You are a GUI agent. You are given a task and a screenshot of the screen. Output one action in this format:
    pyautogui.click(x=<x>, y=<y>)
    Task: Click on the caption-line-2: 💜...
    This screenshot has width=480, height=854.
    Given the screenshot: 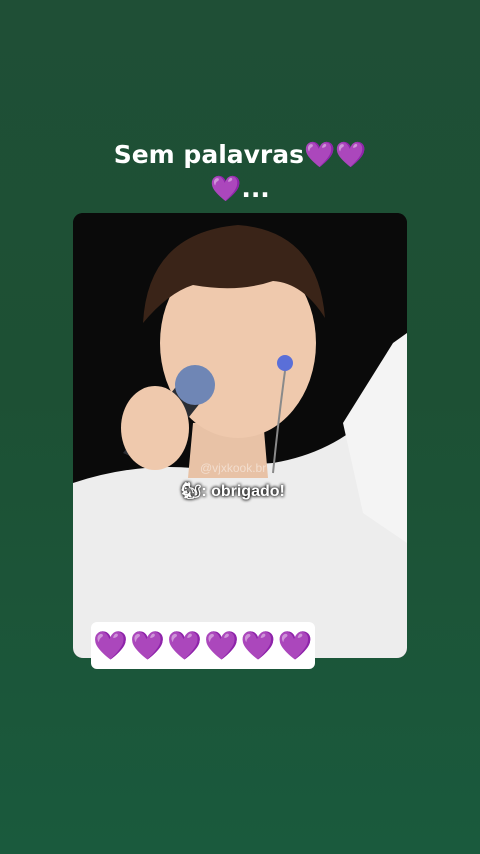 What is the action you would take?
    pyautogui.click(x=240, y=188)
    